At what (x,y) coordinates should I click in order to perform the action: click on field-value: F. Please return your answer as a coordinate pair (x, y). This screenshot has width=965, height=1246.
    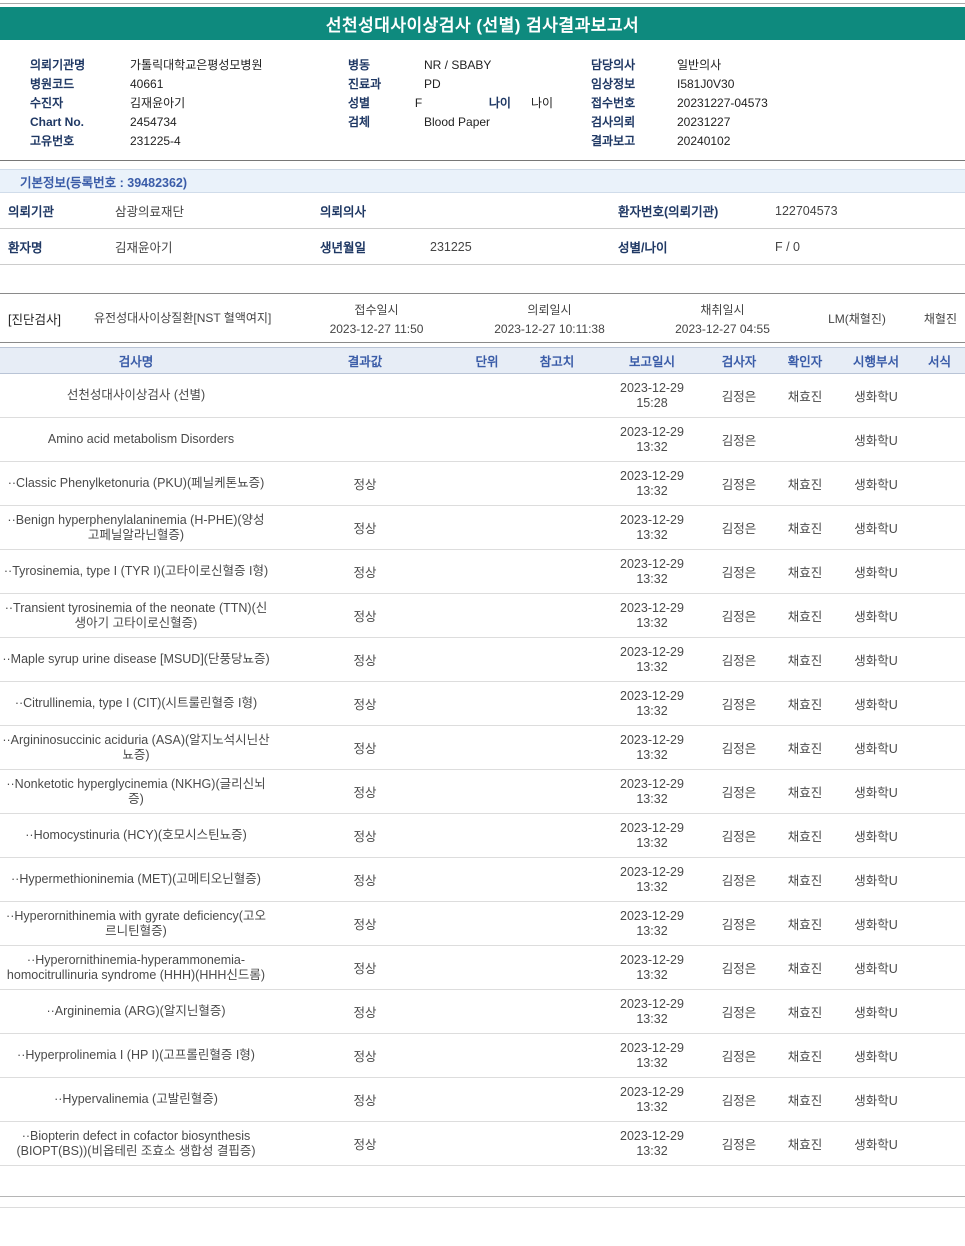
    Looking at the image, I should click on (418, 103).